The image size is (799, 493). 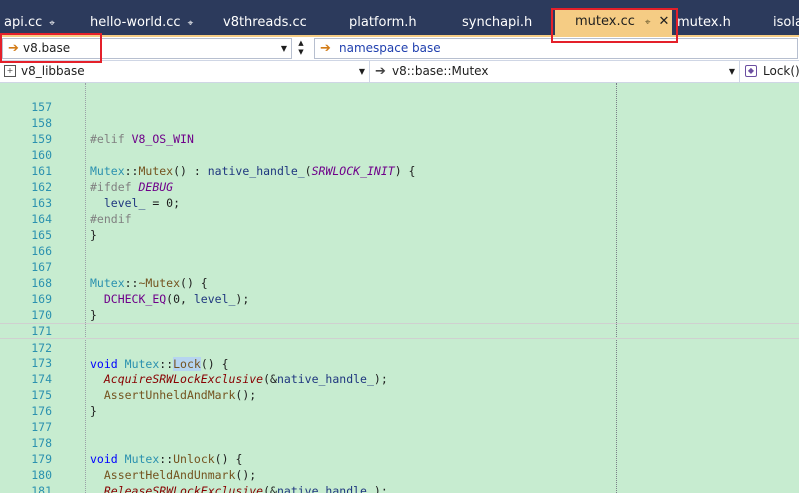 I want to click on member-dropdown: ◆ Lock(), so click(x=769, y=72).